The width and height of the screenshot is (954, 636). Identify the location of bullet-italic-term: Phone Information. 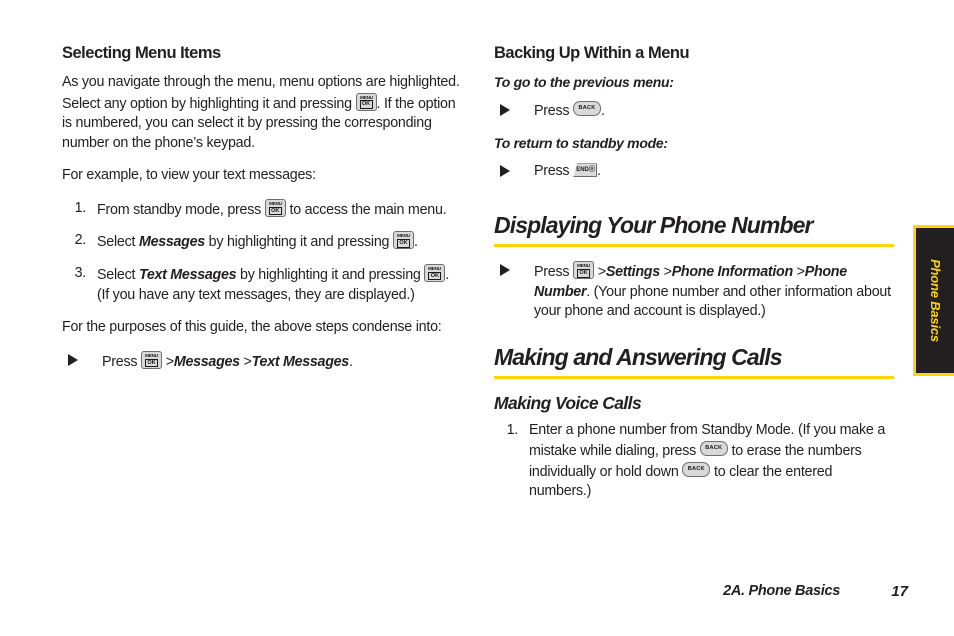
(732, 272).